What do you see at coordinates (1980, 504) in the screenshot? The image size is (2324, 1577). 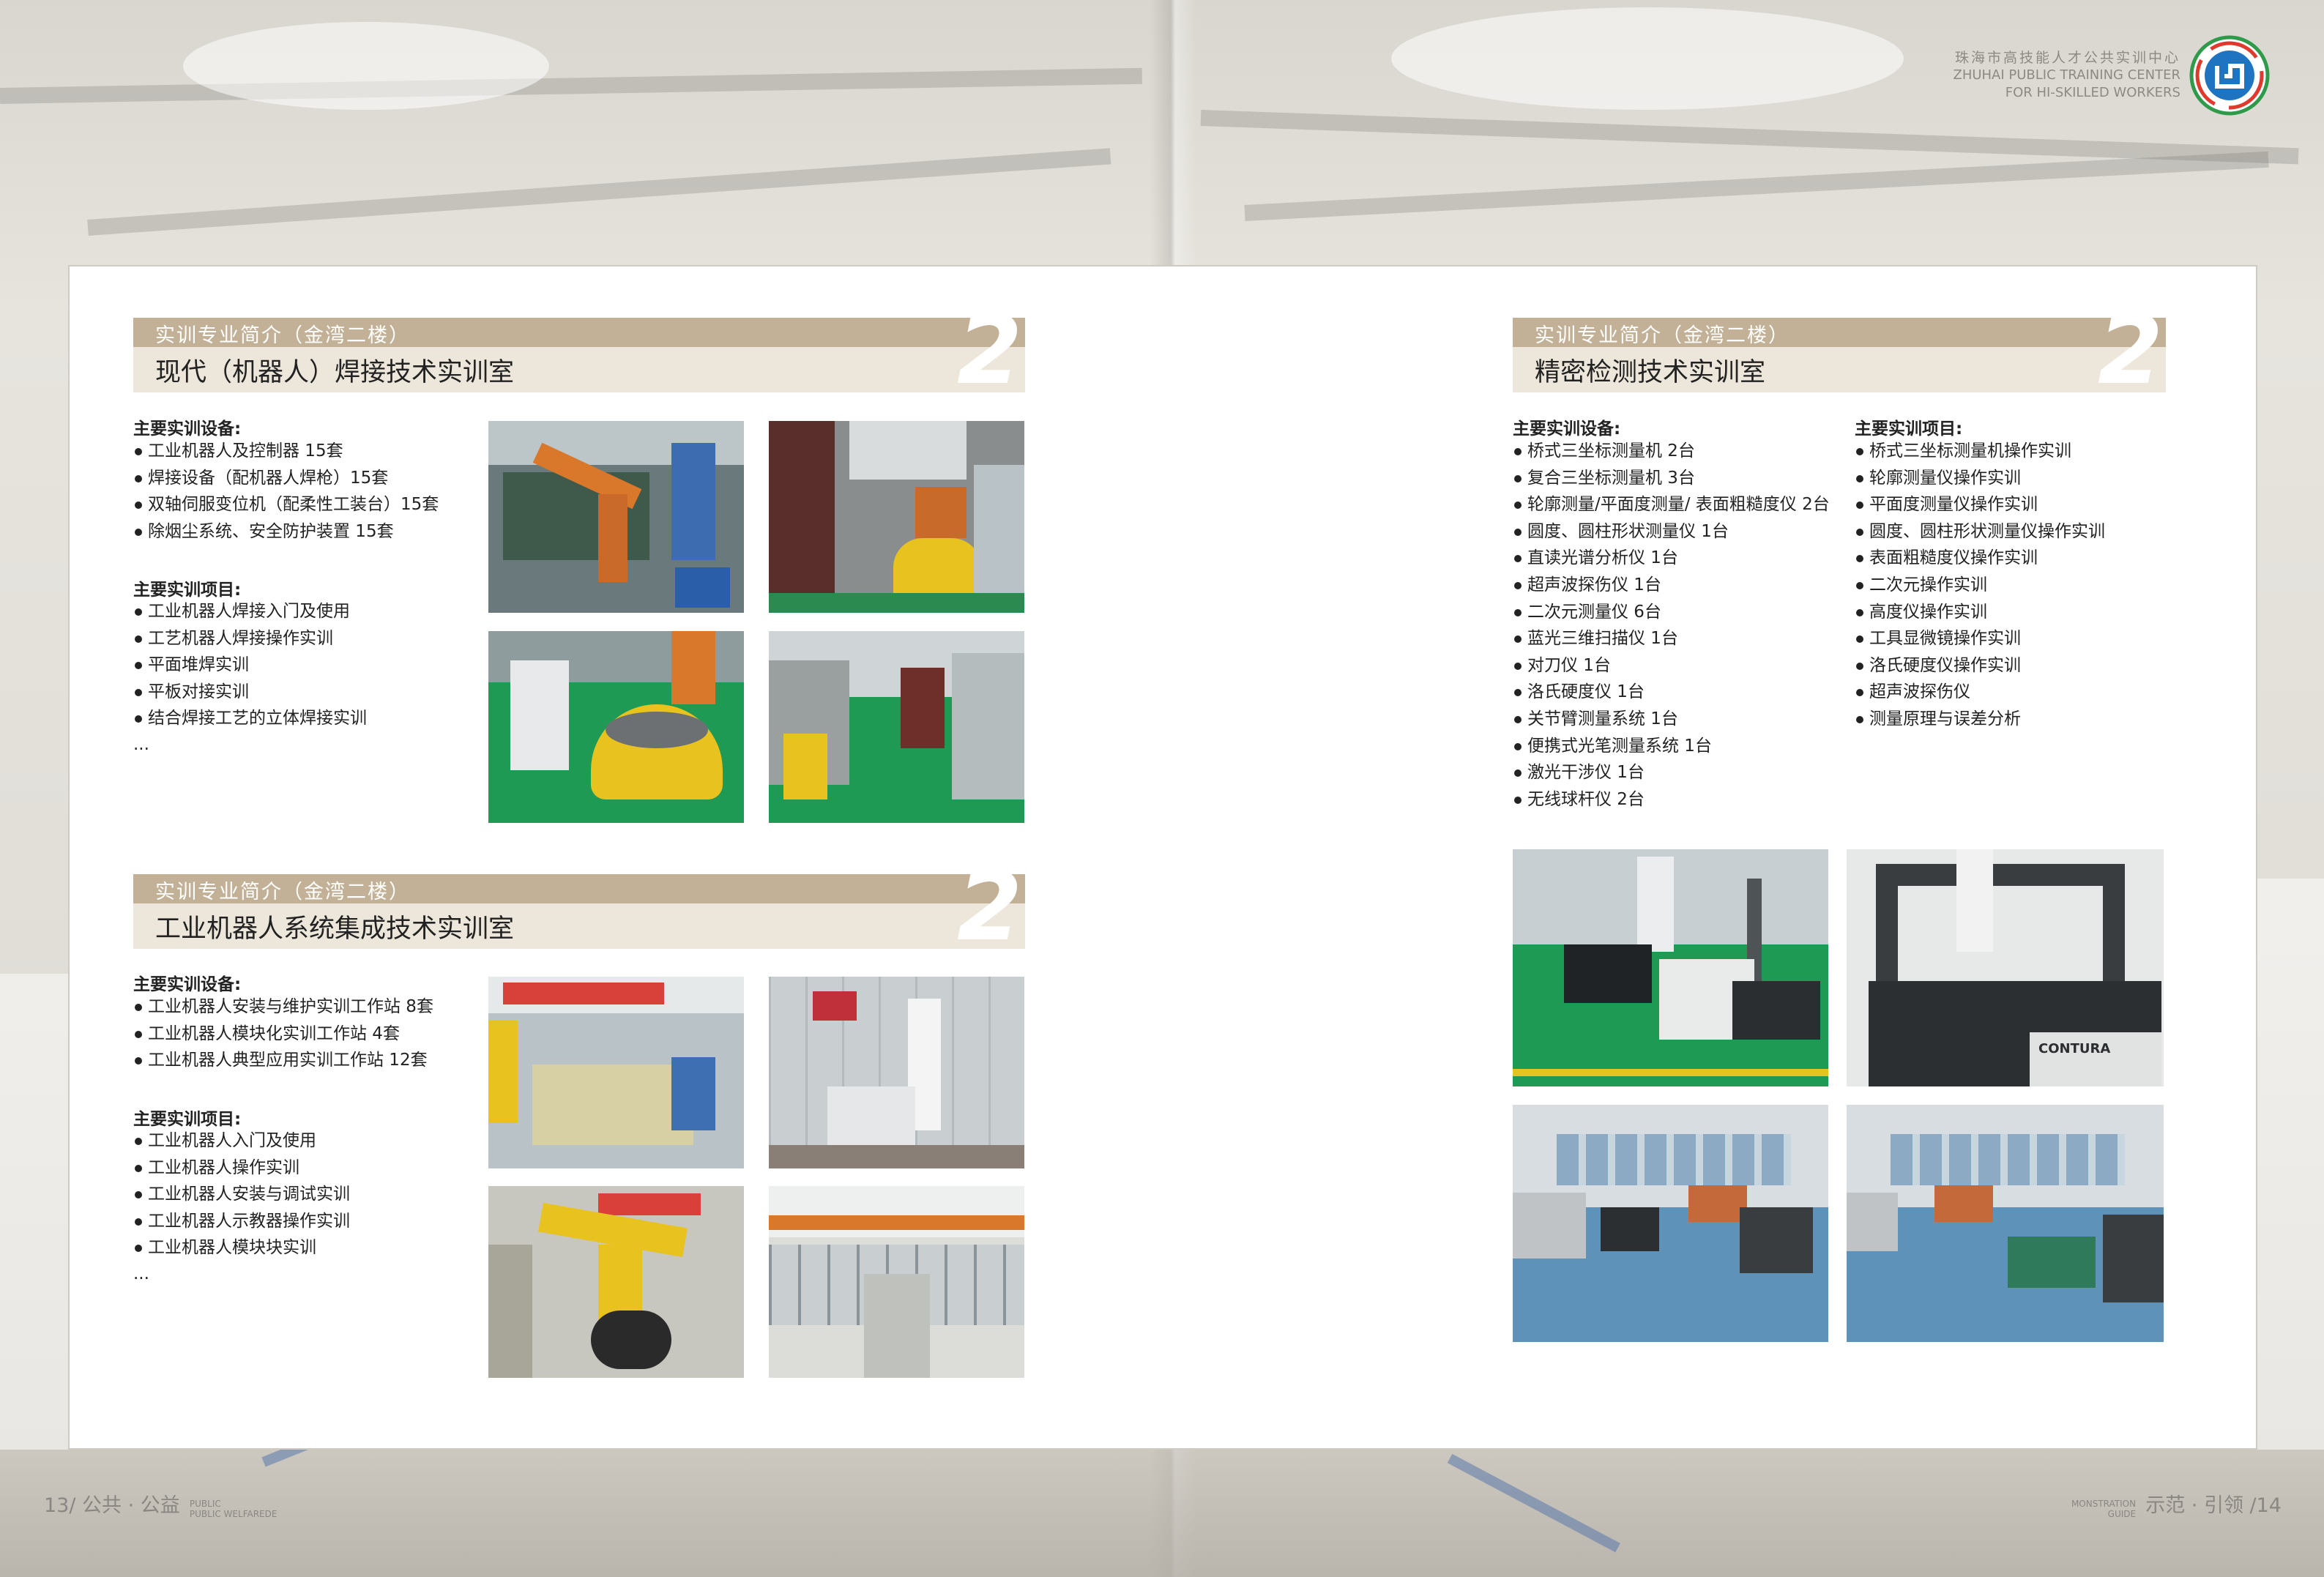 I see `list-item: 平面度测量仪操作实训` at bounding box center [1980, 504].